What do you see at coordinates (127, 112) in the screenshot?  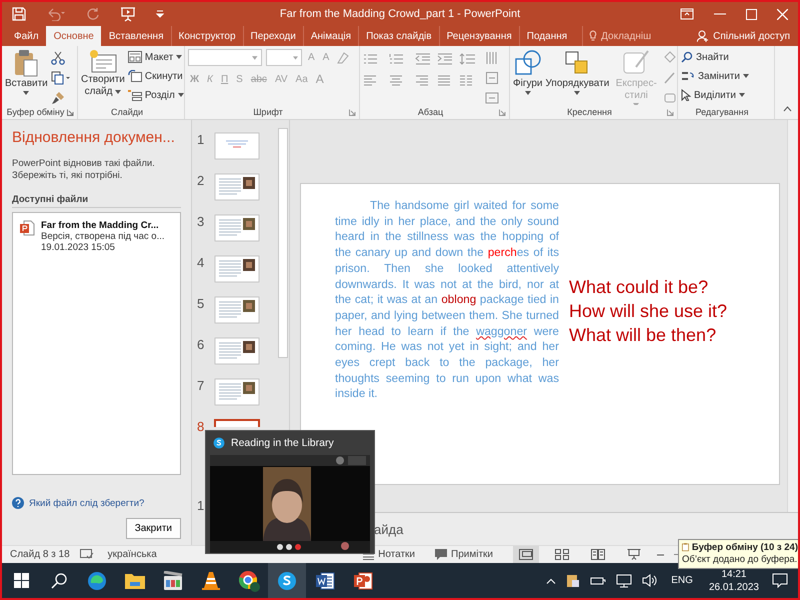 I see `group-label: Слайди` at bounding box center [127, 112].